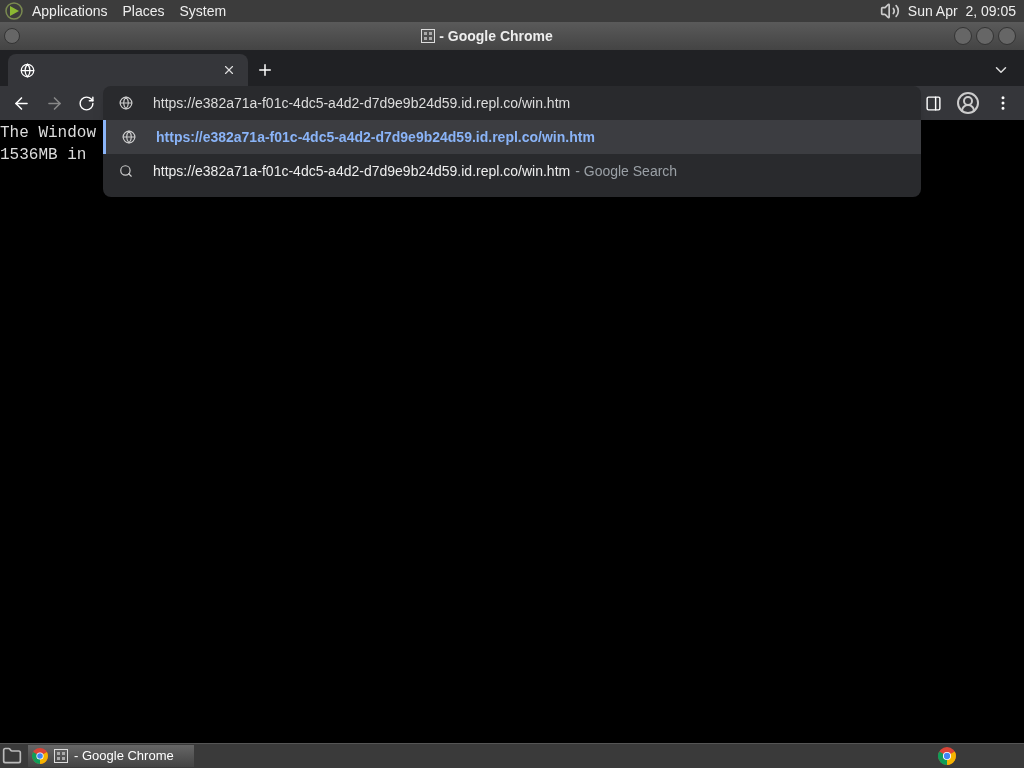 The width and height of the screenshot is (1024, 768). I want to click on panel-menu: Applications, so click(70, 11).